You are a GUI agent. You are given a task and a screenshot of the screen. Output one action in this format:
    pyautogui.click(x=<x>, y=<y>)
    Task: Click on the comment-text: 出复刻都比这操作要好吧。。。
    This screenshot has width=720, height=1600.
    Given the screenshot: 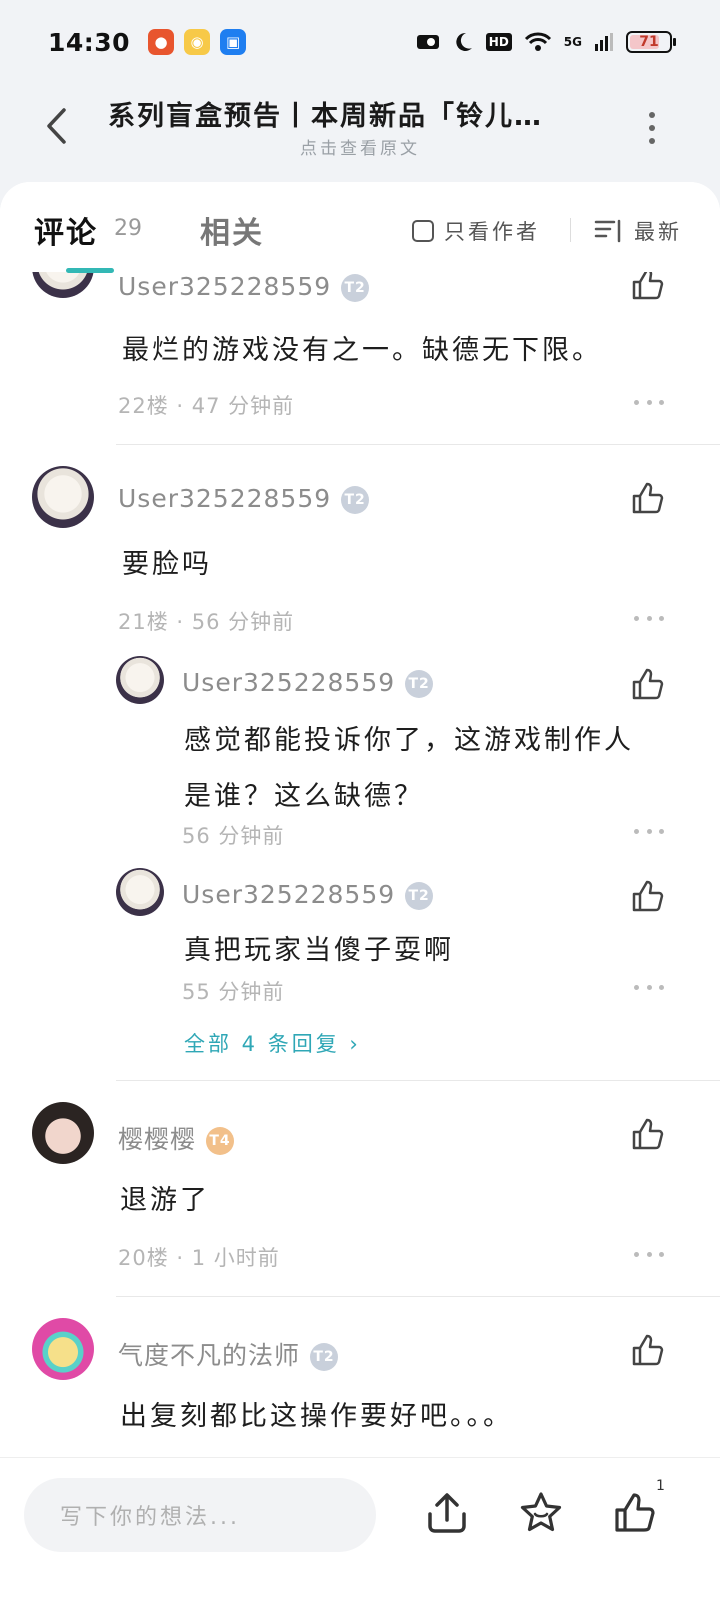 What is the action you would take?
    pyautogui.click(x=316, y=1416)
    